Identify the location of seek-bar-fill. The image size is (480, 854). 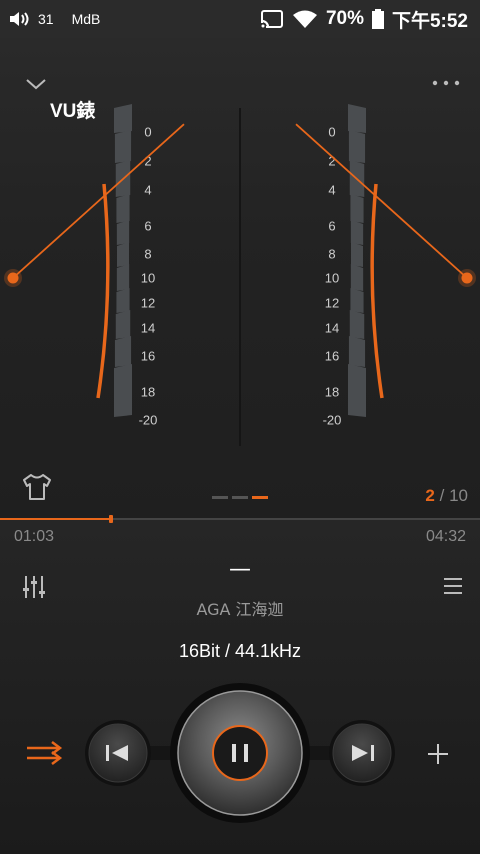
(56, 519).